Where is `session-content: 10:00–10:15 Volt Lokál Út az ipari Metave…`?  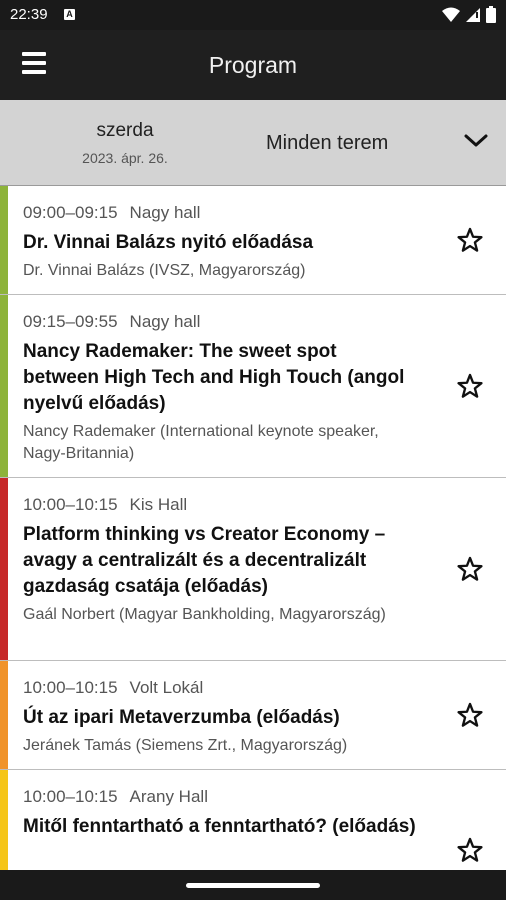 session-content: 10:00–10:15 Volt Lokál Út az ipari Metave… is located at coordinates (219, 717).